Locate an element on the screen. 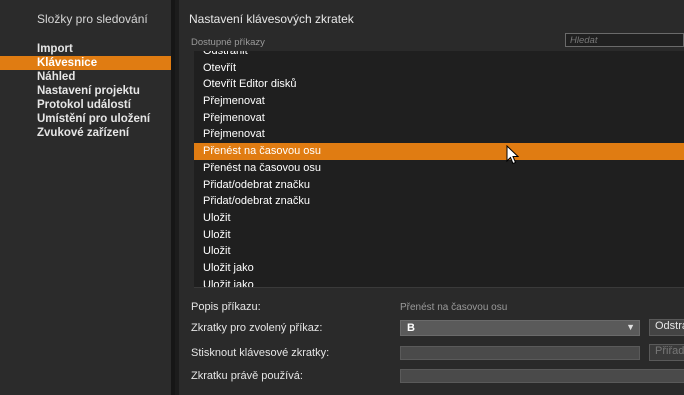 This screenshot has height=395, width=684. description-label: Popis příkazu: is located at coordinates (226, 307).